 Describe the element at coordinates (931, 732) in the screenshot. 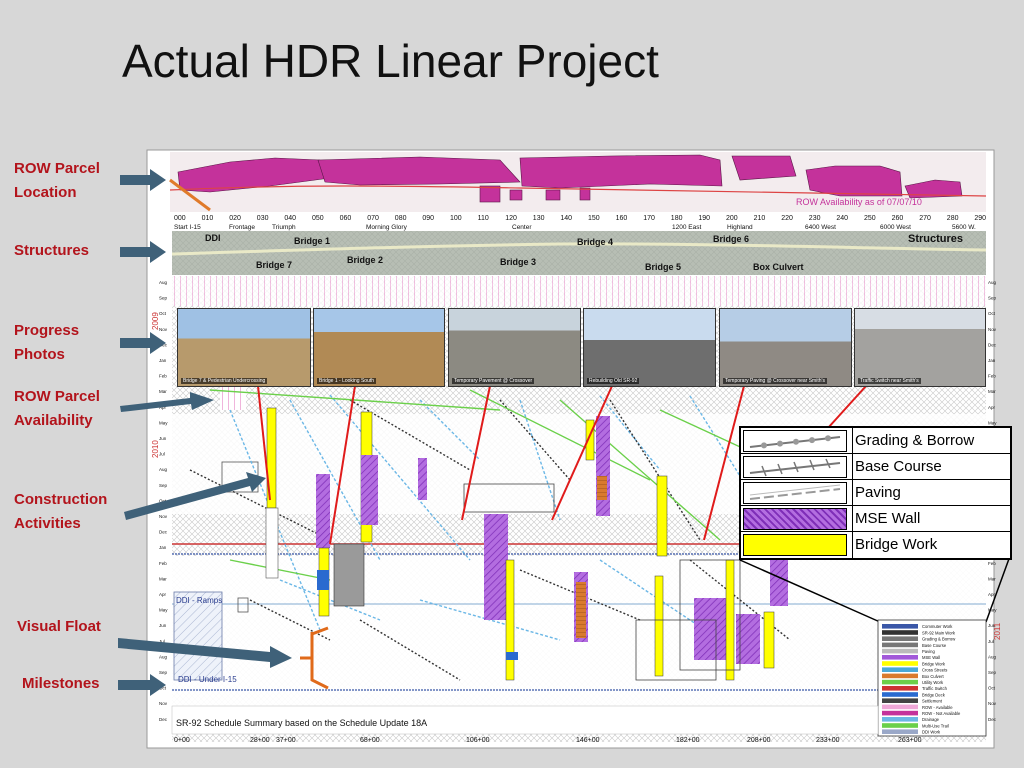

I see `mini-legend-label: DDI Work` at that location.